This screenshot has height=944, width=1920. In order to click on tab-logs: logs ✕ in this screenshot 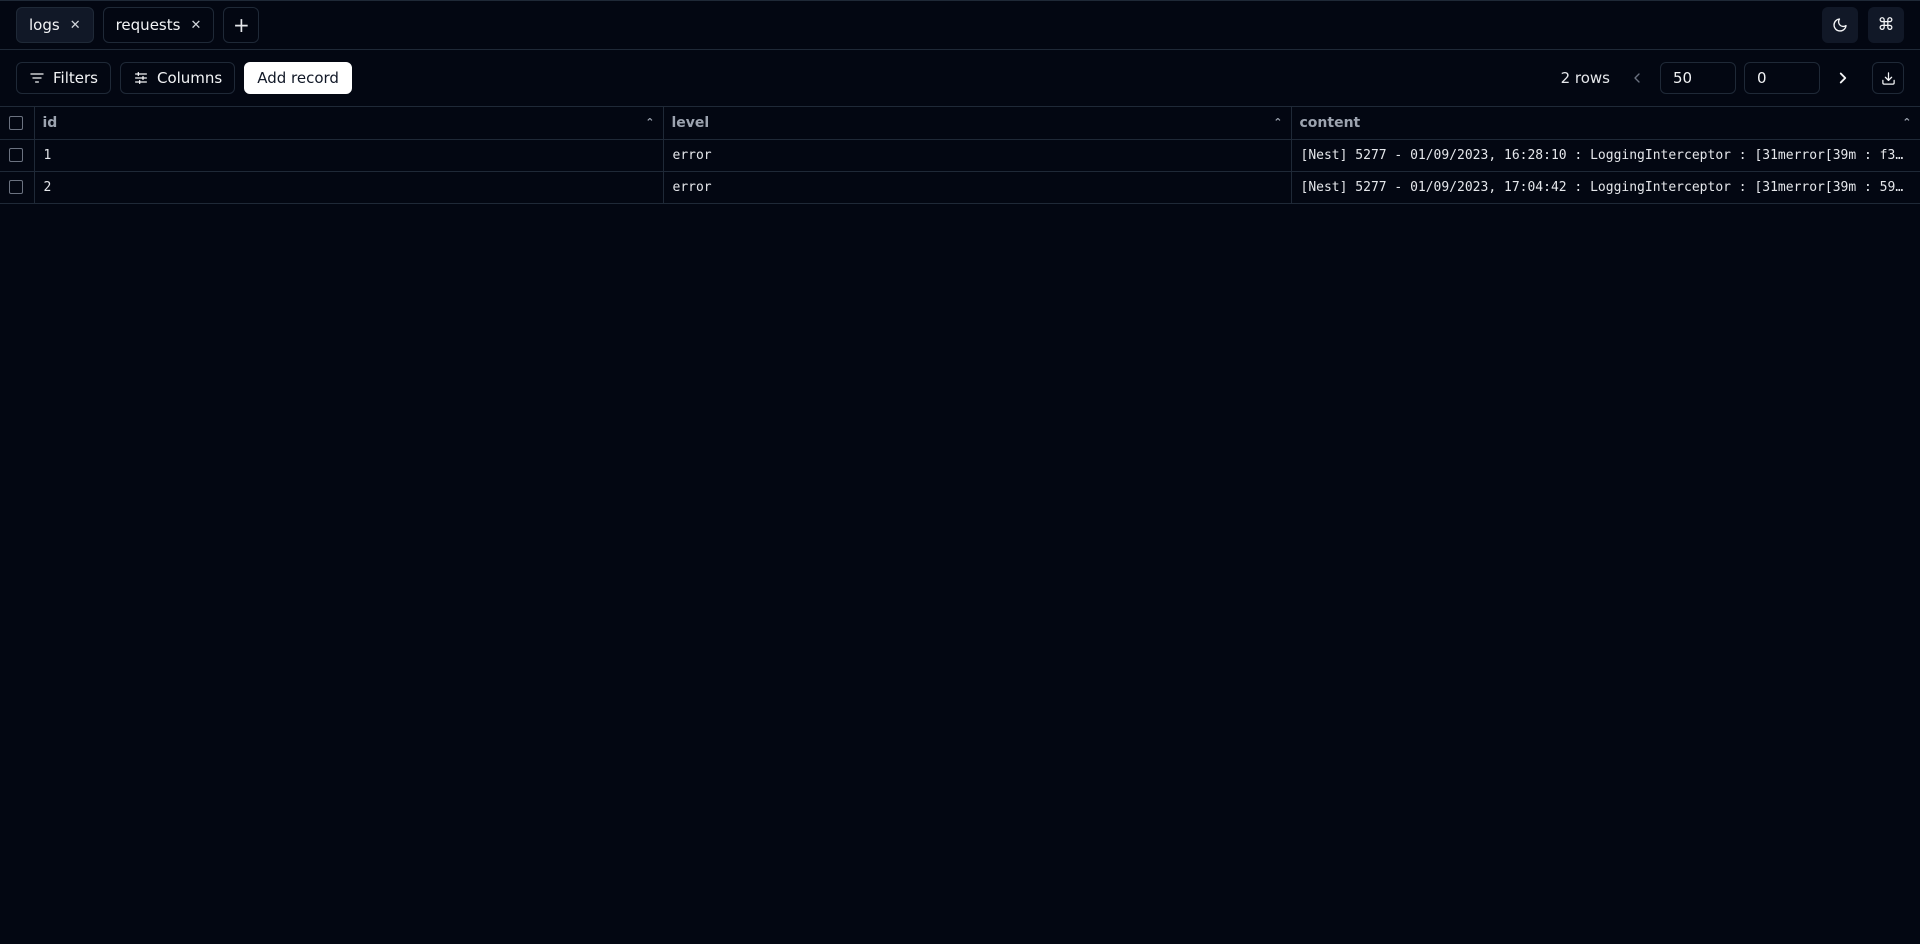, I will do `click(55, 25)`.